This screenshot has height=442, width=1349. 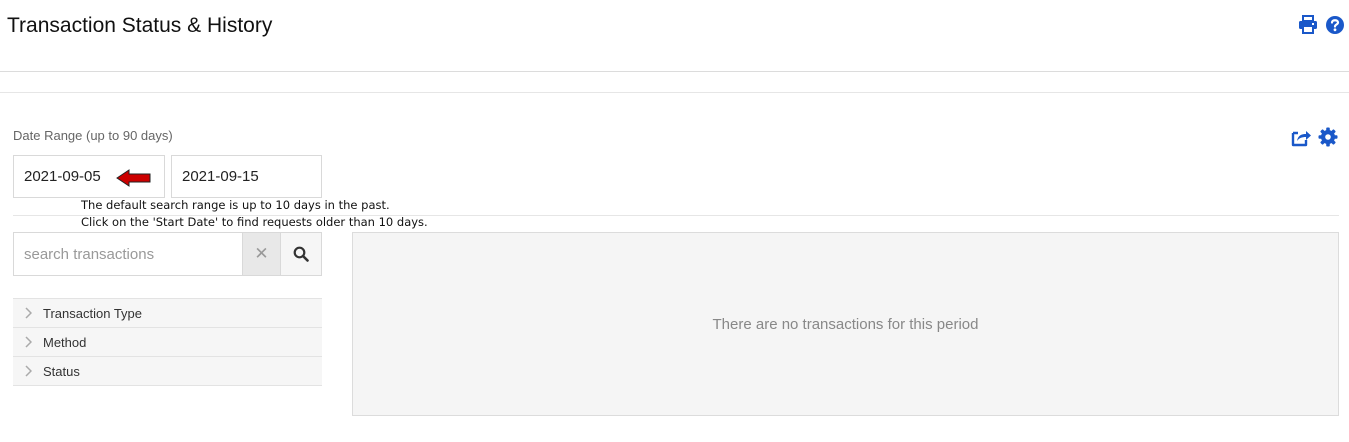 I want to click on filter-label: Method, so click(x=65, y=342).